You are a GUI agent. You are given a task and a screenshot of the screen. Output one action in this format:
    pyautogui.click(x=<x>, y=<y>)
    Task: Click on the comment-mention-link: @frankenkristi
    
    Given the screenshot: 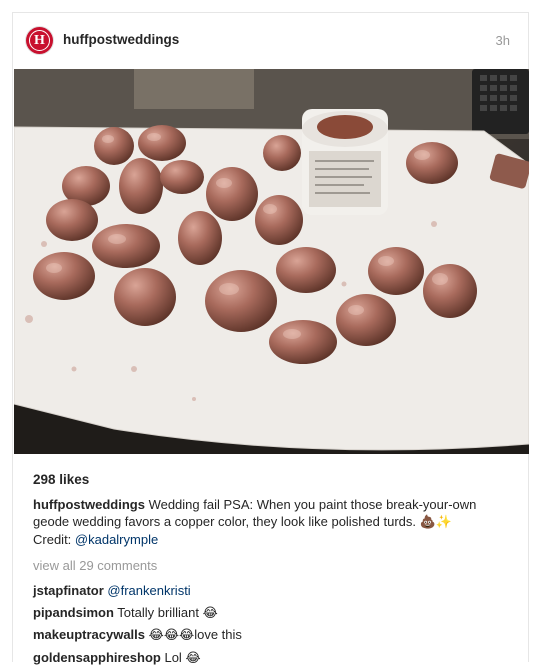 What is the action you would take?
    pyautogui.click(x=148, y=590)
    